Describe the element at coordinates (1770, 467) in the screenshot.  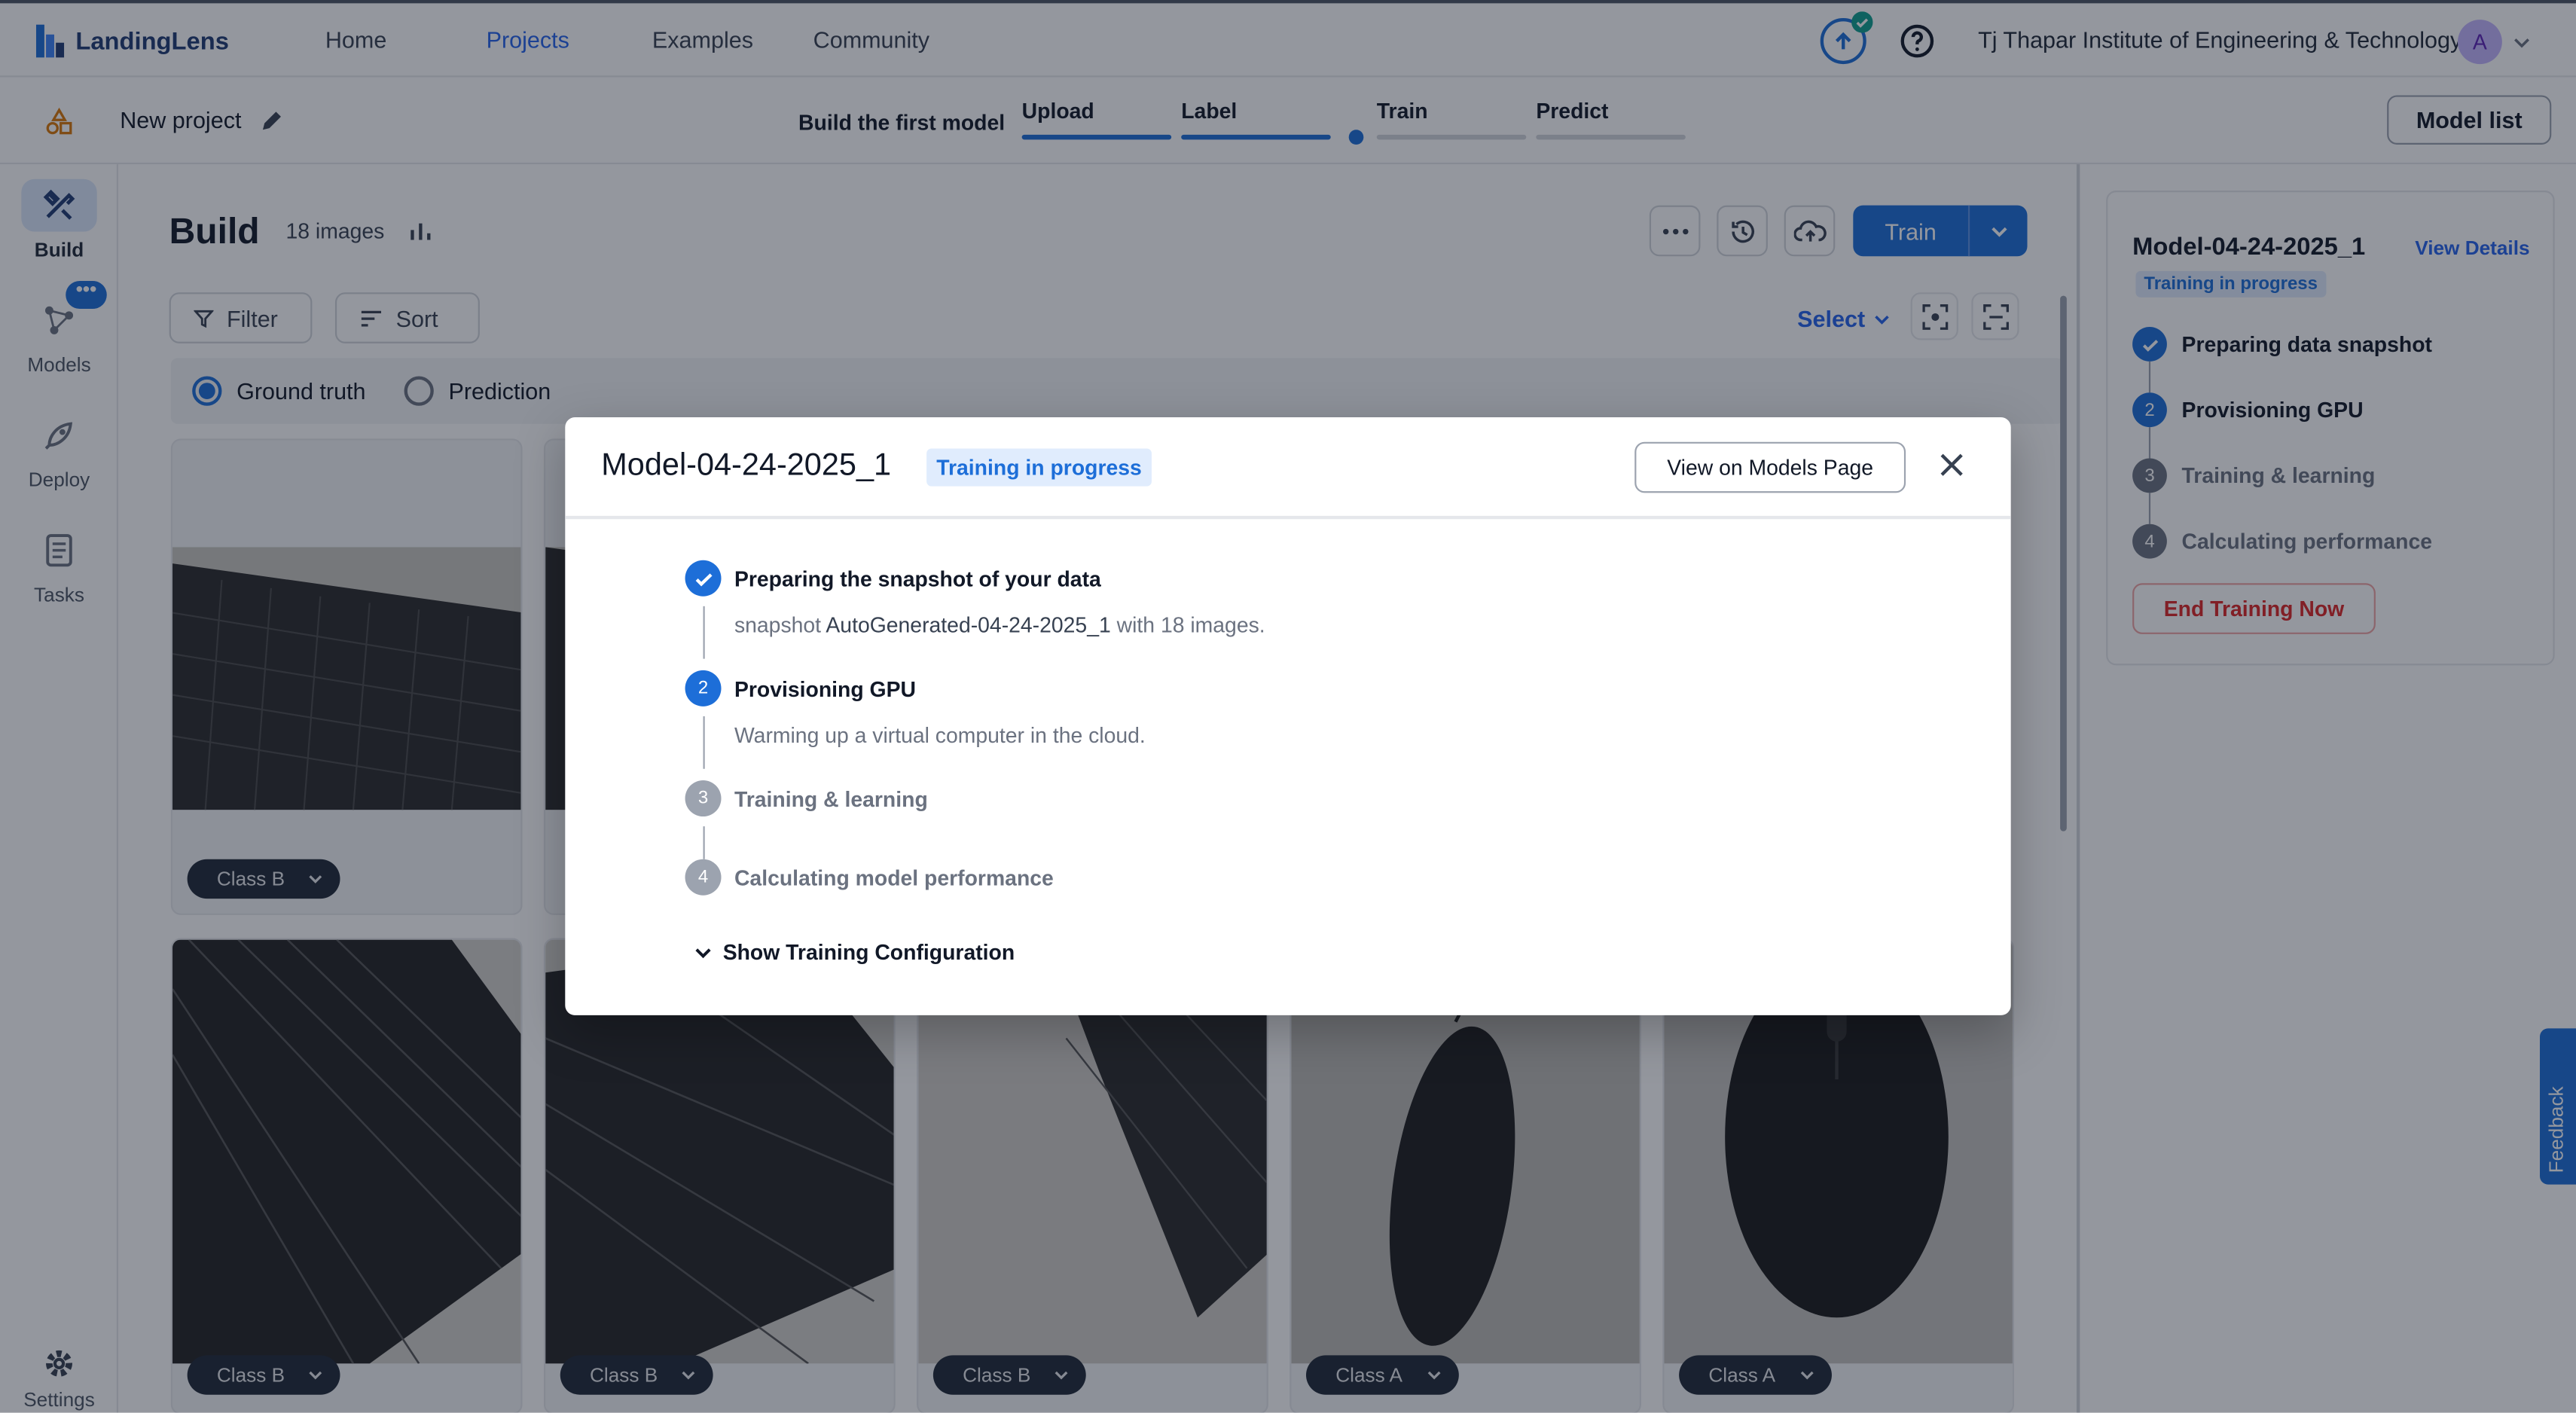
I see `view-on-models-page-button: View on Models Page` at that location.